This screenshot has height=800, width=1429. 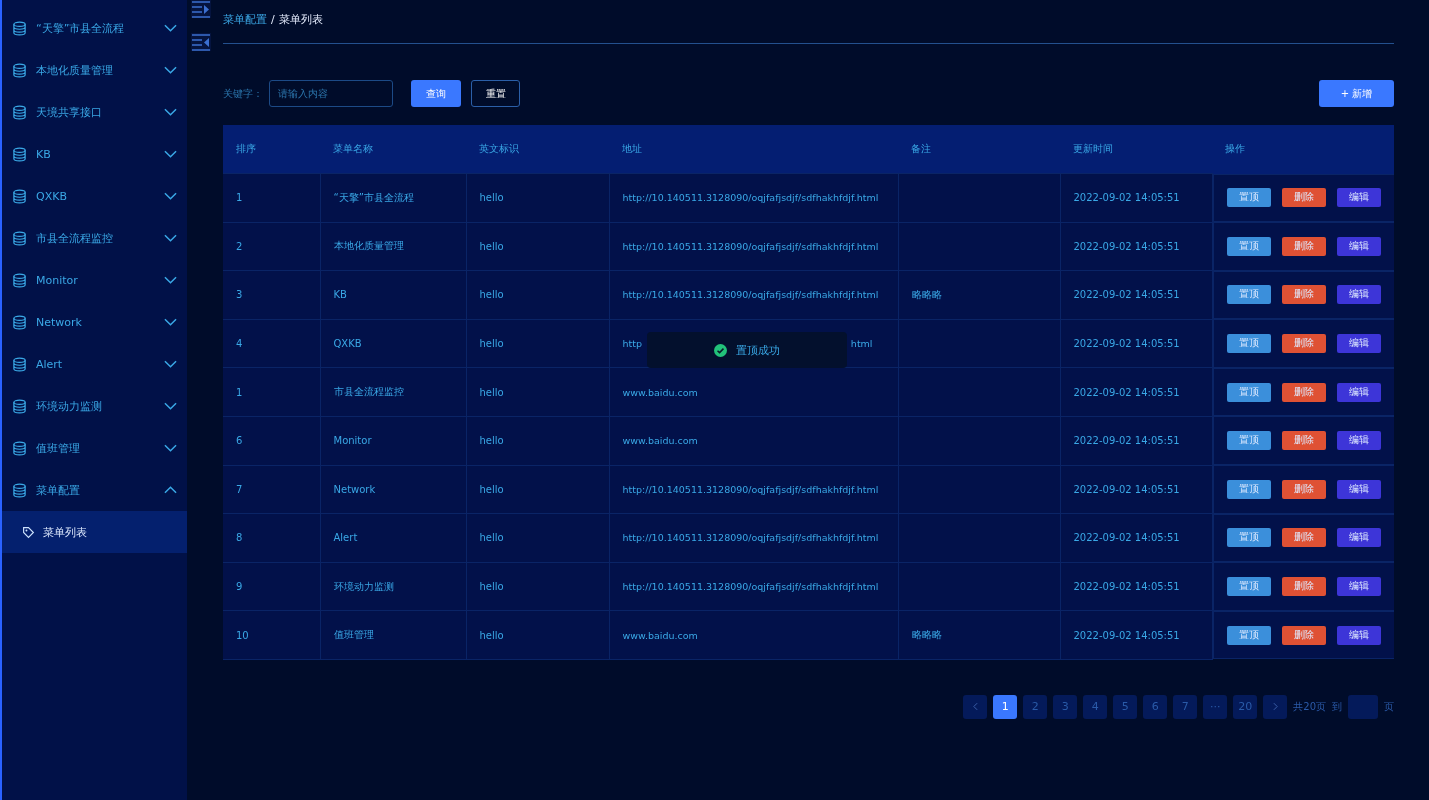 I want to click on table-cell: KB, so click(x=340, y=295).